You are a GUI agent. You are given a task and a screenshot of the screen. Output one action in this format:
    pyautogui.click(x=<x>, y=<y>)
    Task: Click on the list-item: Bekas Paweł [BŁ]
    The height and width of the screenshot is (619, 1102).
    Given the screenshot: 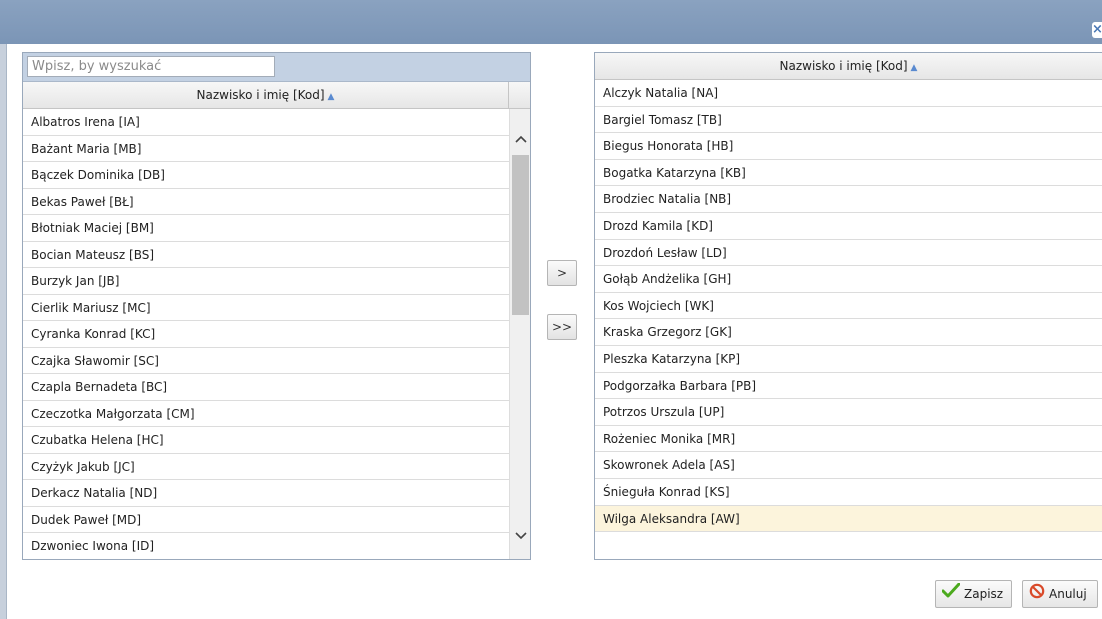 What is the action you would take?
    pyautogui.click(x=266, y=202)
    